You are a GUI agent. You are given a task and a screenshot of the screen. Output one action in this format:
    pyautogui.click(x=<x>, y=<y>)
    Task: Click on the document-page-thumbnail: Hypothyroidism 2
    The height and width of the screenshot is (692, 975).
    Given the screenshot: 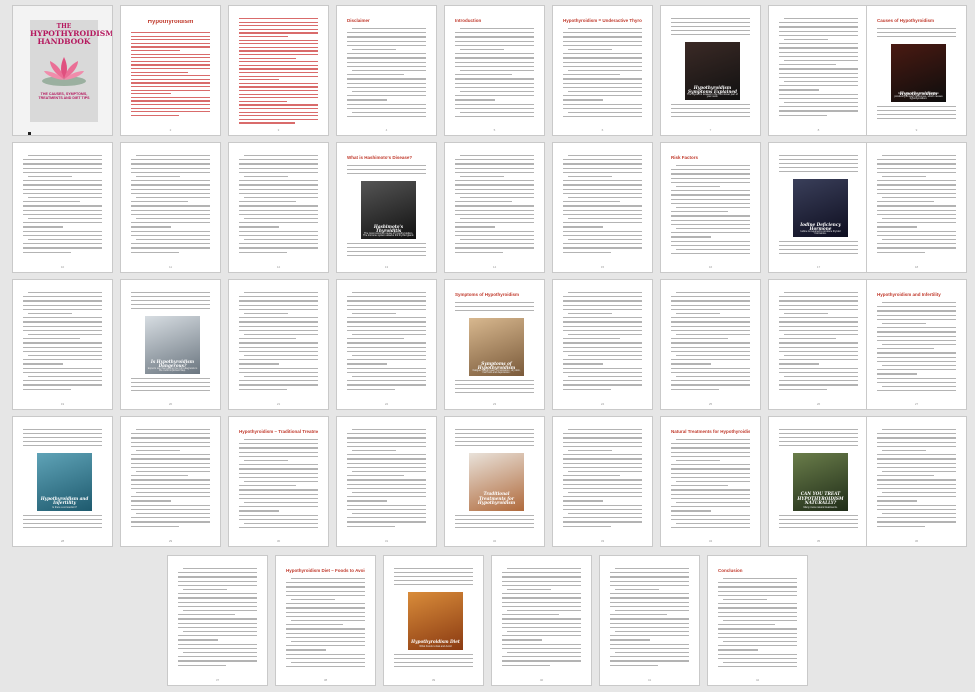 What is the action you would take?
    pyautogui.click(x=170, y=70)
    